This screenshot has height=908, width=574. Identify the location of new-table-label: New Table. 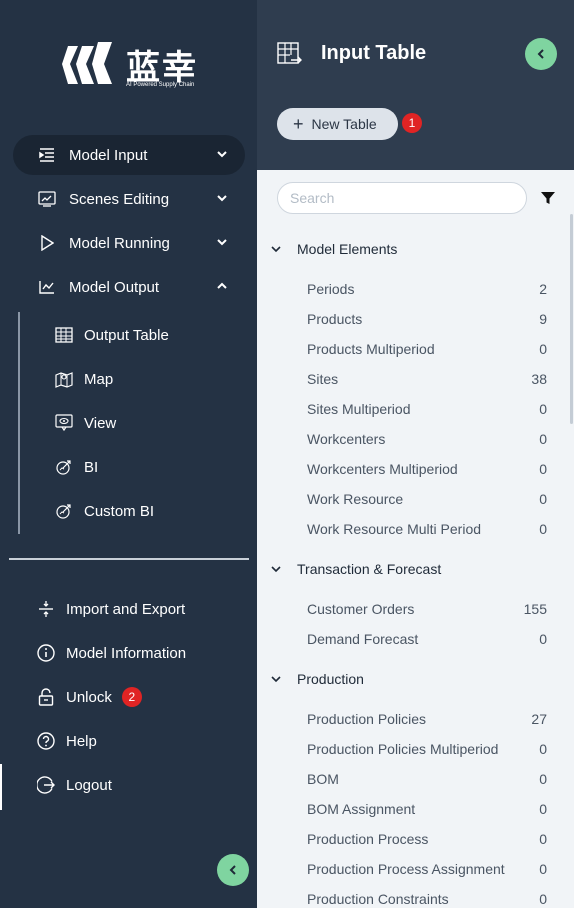
(344, 124).